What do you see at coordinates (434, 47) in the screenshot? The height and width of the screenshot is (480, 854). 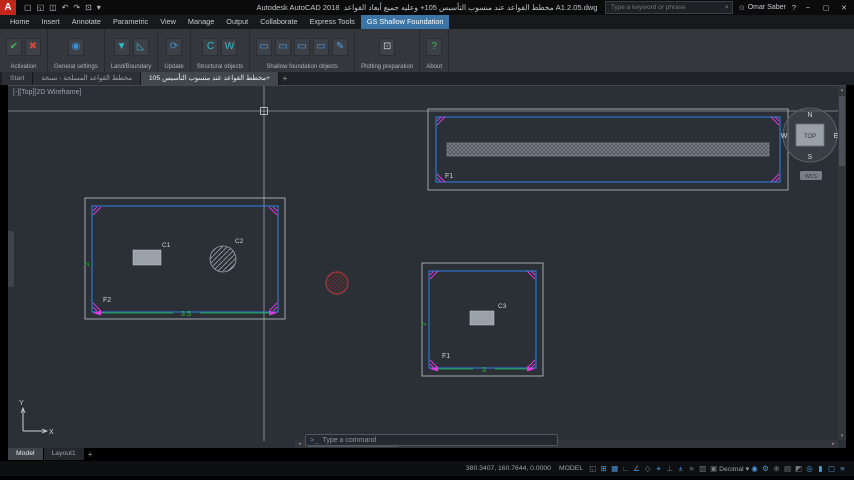 I see `about-button: ?` at bounding box center [434, 47].